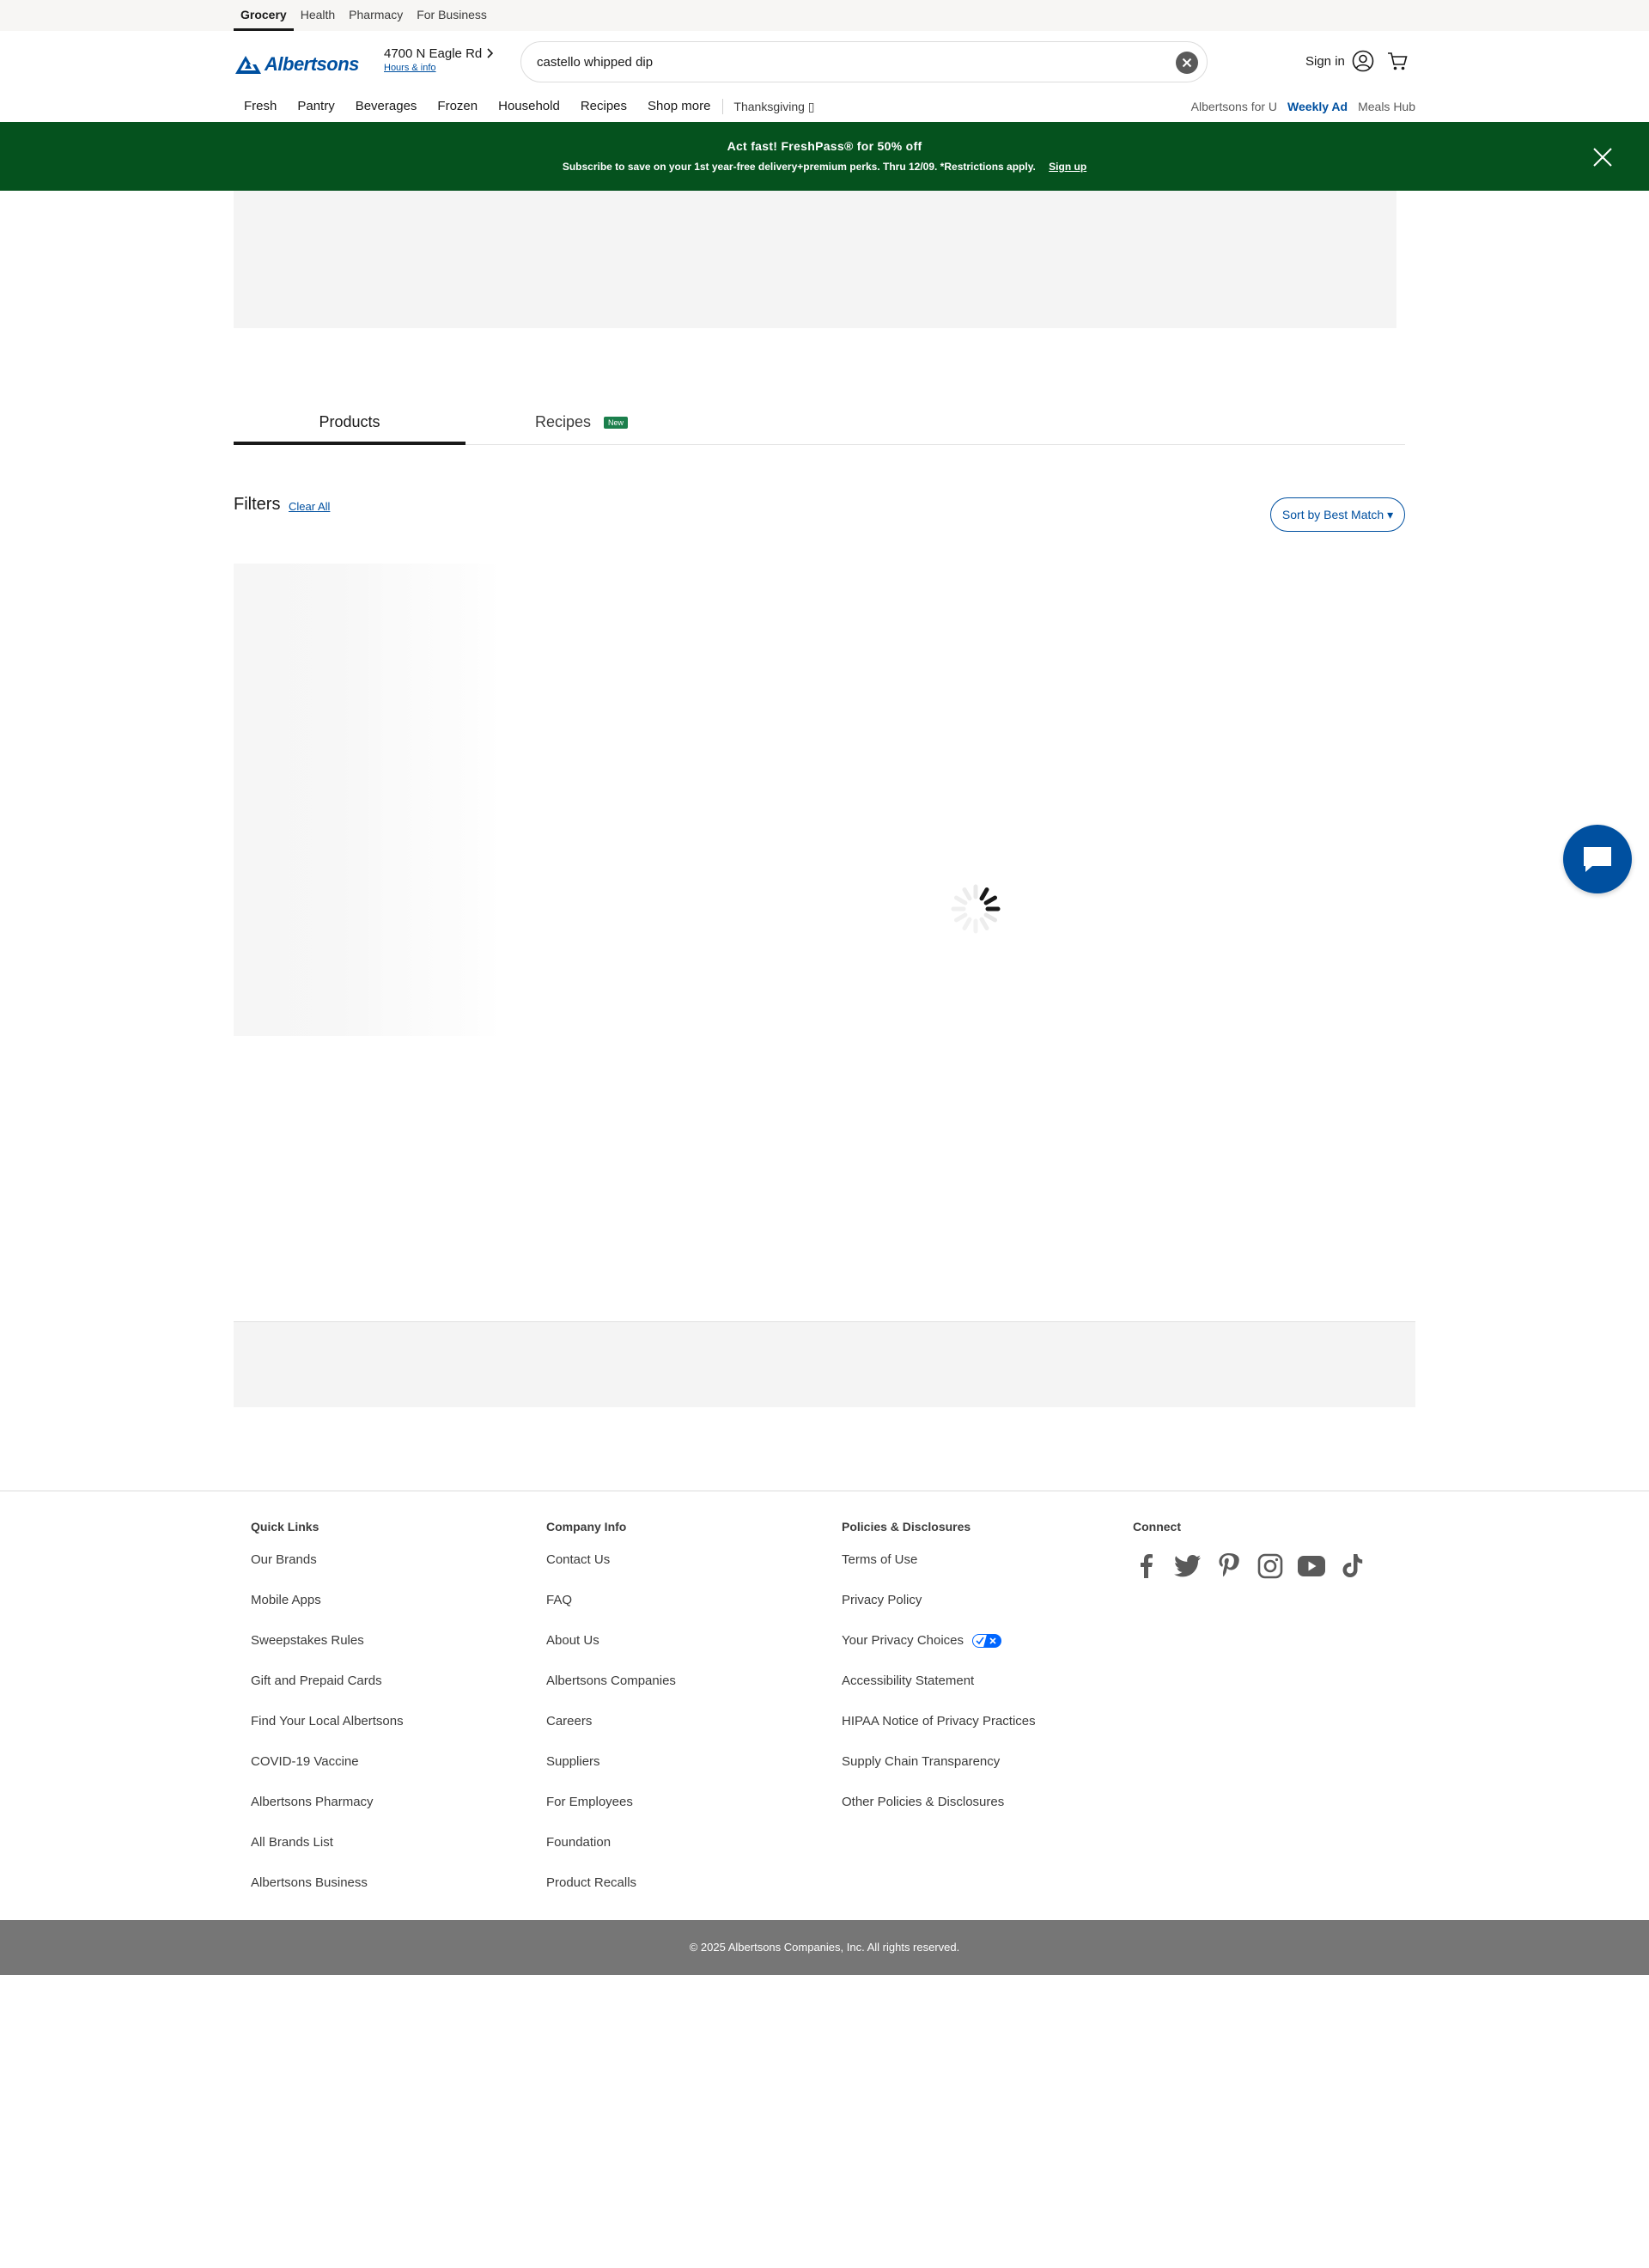 This screenshot has width=1649, height=2268. I want to click on nav-item-household: Household, so click(529, 106).